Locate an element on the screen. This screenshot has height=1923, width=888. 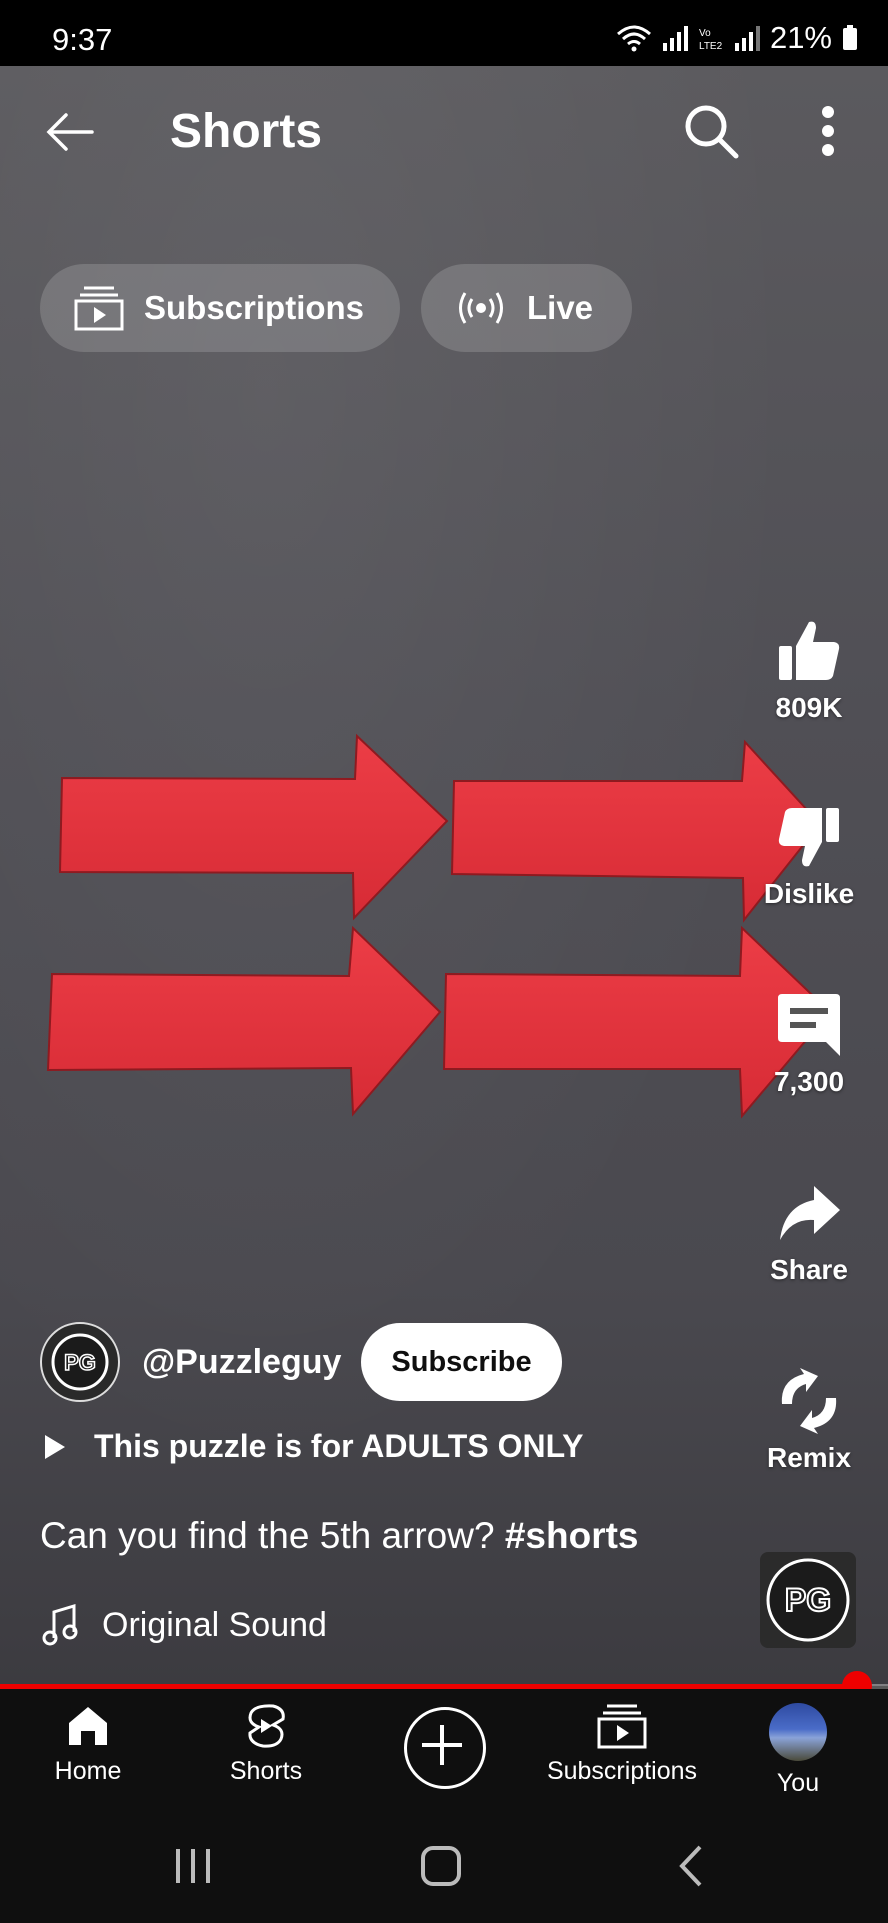
like-count: 809K is located at coordinates (809, 707).